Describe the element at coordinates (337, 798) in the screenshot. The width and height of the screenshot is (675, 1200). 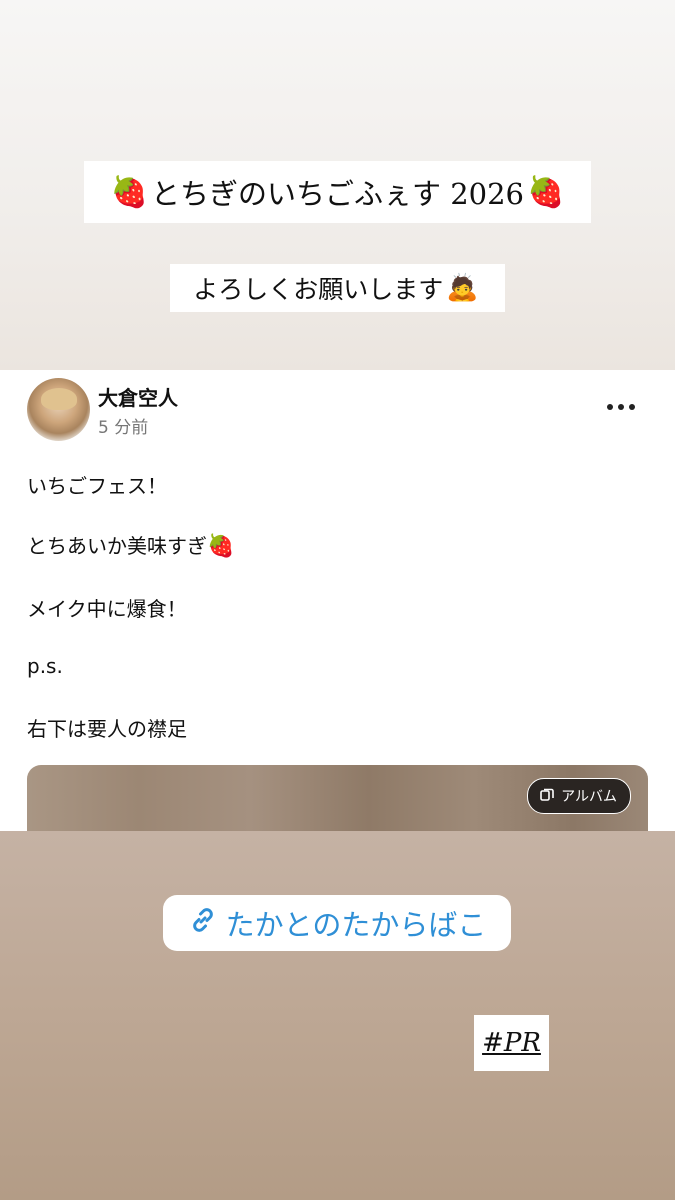
I see `post-photo: アルバム` at that location.